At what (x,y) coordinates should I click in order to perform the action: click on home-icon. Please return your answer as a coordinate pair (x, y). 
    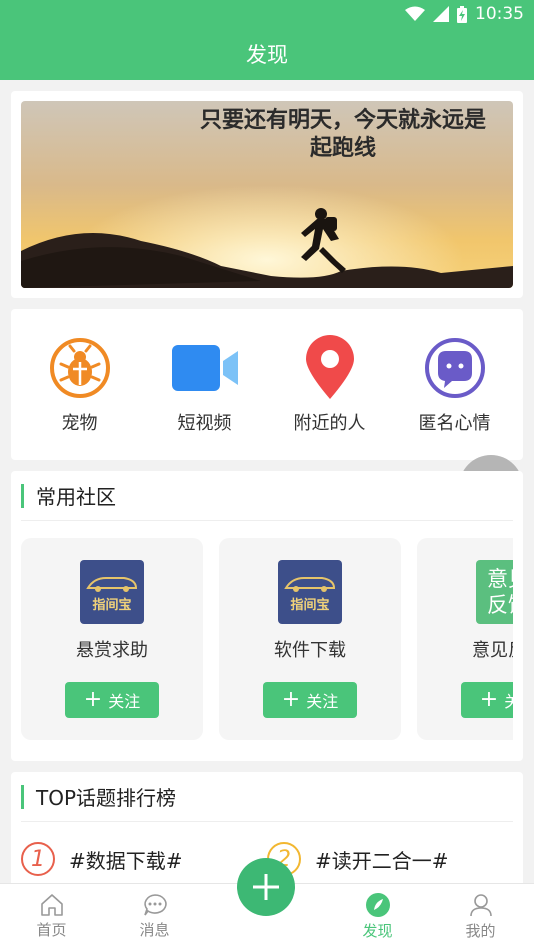
    Looking at the image, I should click on (51, 904).